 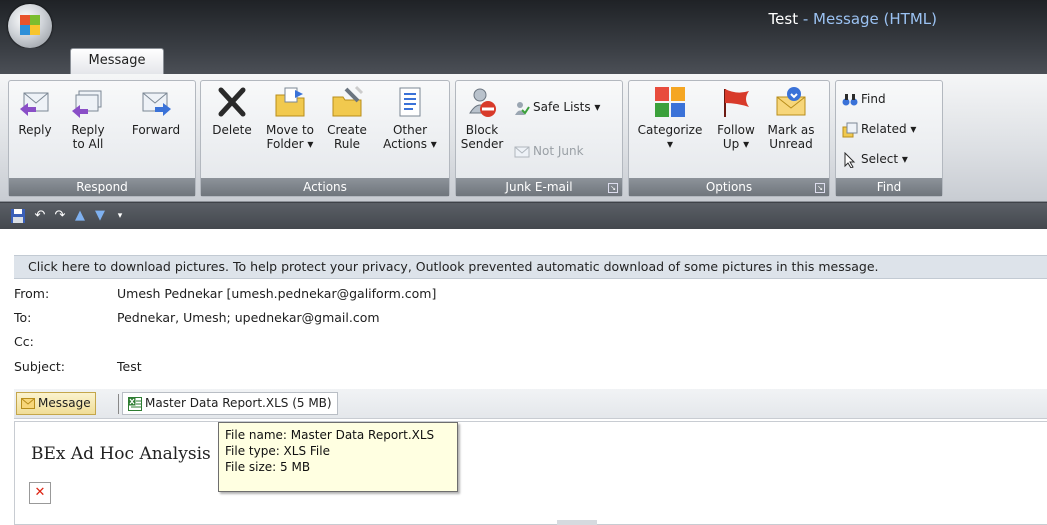 What do you see at coordinates (238, 403) in the screenshot?
I see `attachment-file-label: Master Data Report.XLS (5 MB)` at bounding box center [238, 403].